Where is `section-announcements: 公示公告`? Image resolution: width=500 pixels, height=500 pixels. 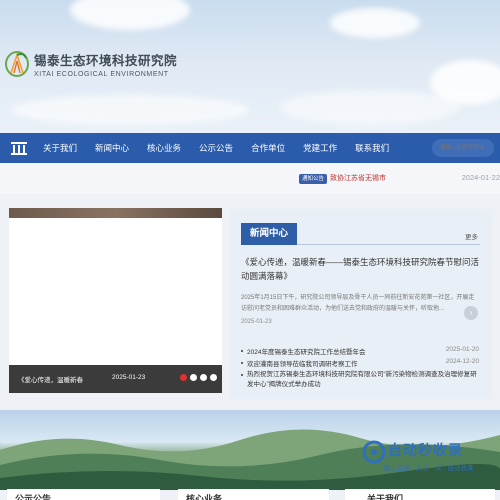
section-announcements: 公示公告 is located at coordinates (83, 494).